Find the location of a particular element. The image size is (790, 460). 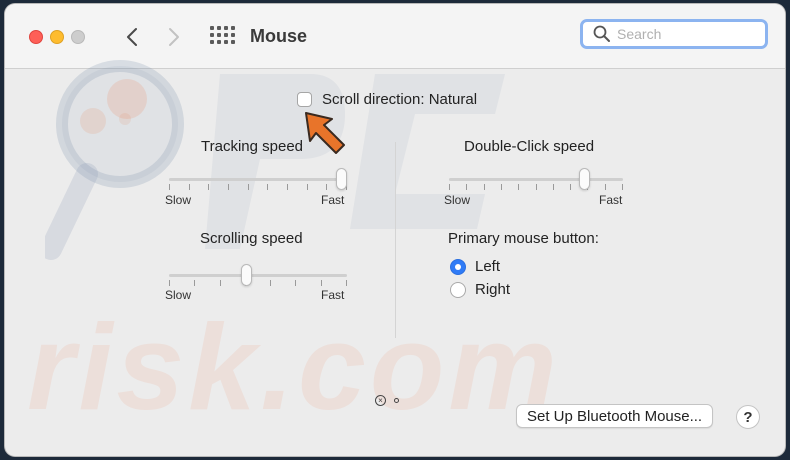

right-radio is located at coordinates (458, 289).